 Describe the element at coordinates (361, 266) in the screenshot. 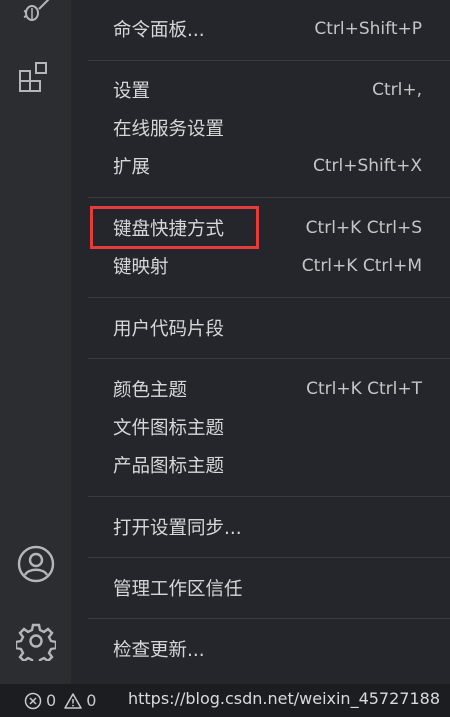

I see `menu-item-shortcut: Ctrl+K Ctrl+M` at that location.